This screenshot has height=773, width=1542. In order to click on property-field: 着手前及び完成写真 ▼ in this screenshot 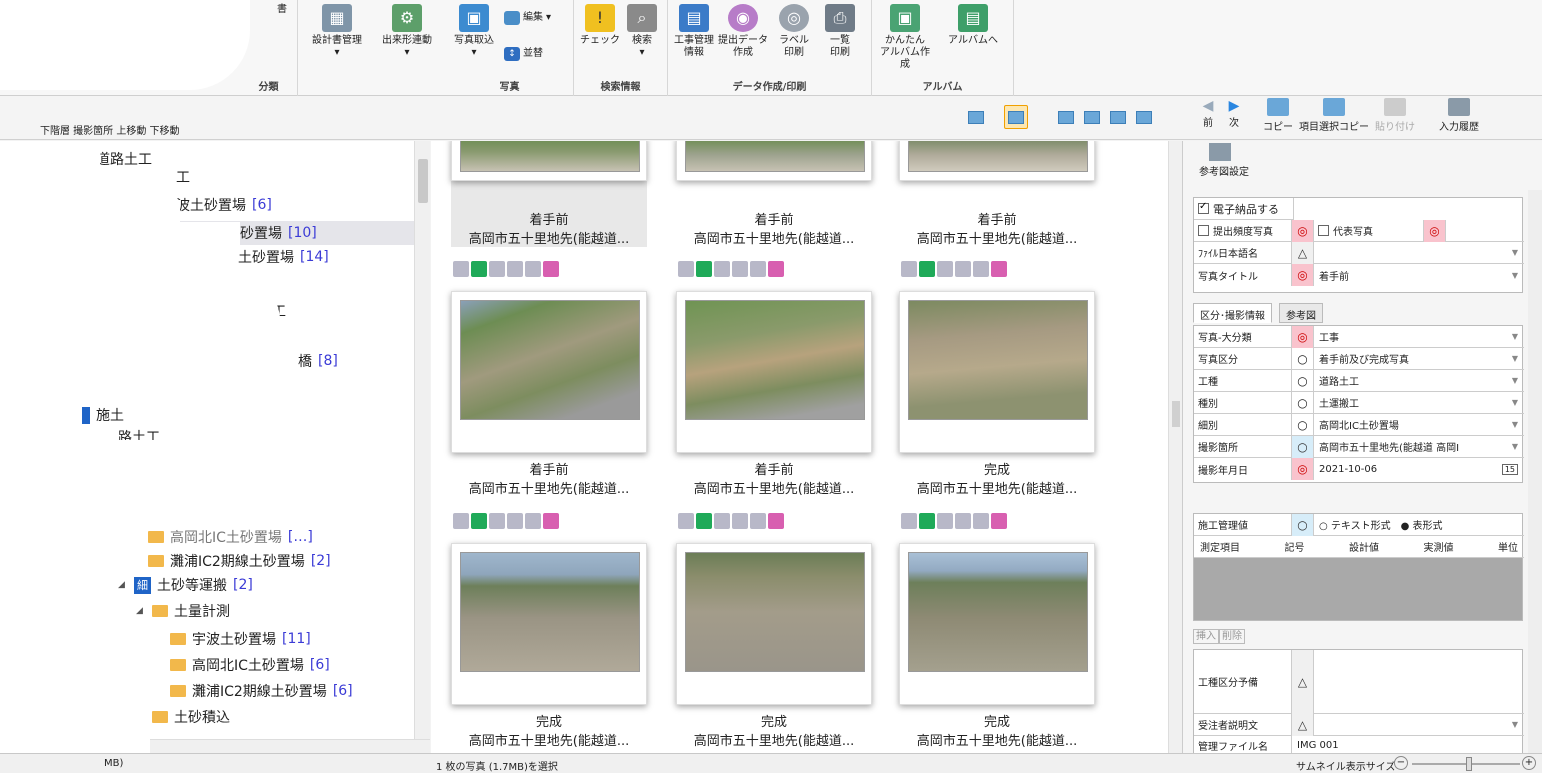, I will do `click(1419, 359)`.